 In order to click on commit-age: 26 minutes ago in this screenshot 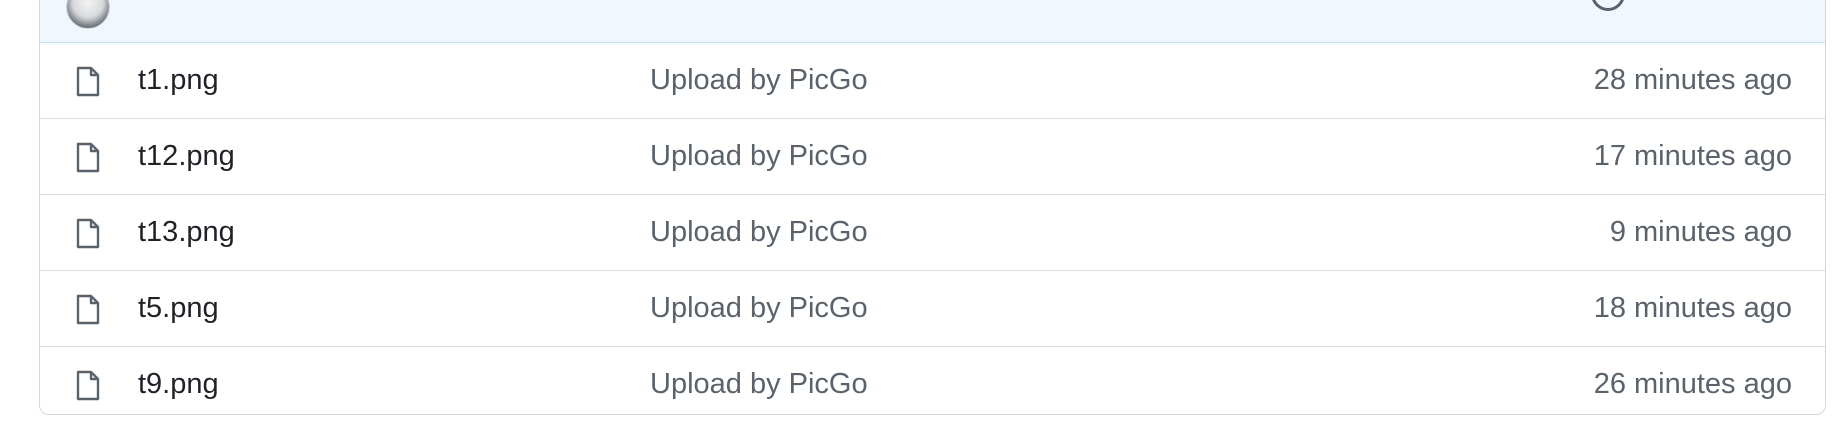, I will do `click(1692, 384)`.